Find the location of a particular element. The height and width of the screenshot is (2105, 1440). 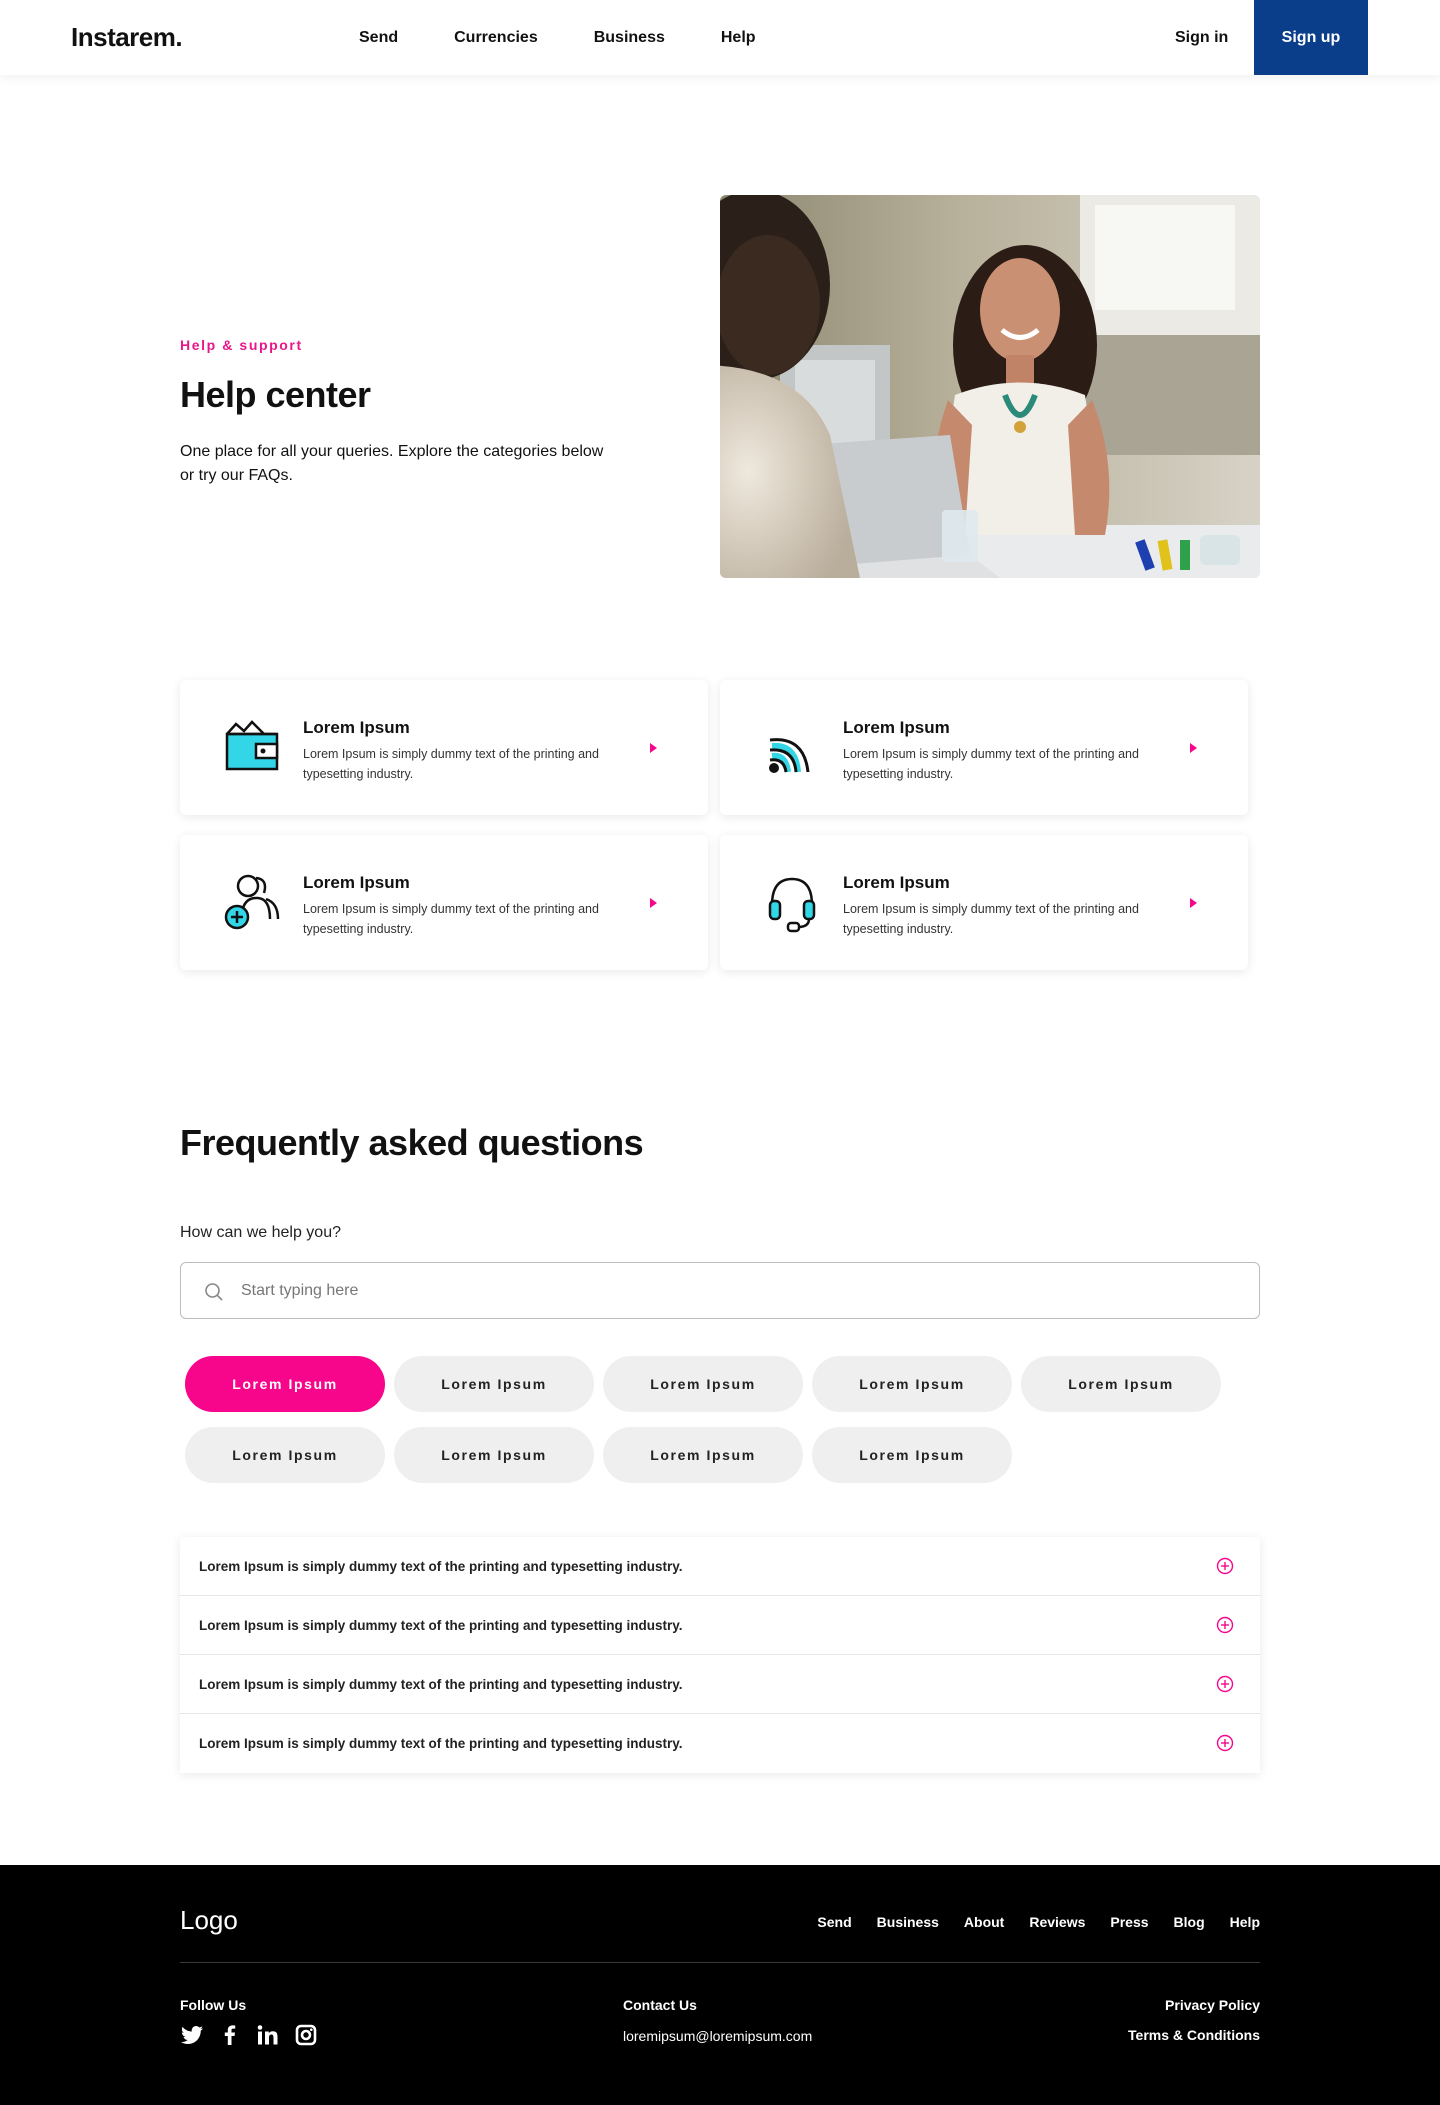

filter-chip-active: Lorem Ipsum is located at coordinates (285, 1384).